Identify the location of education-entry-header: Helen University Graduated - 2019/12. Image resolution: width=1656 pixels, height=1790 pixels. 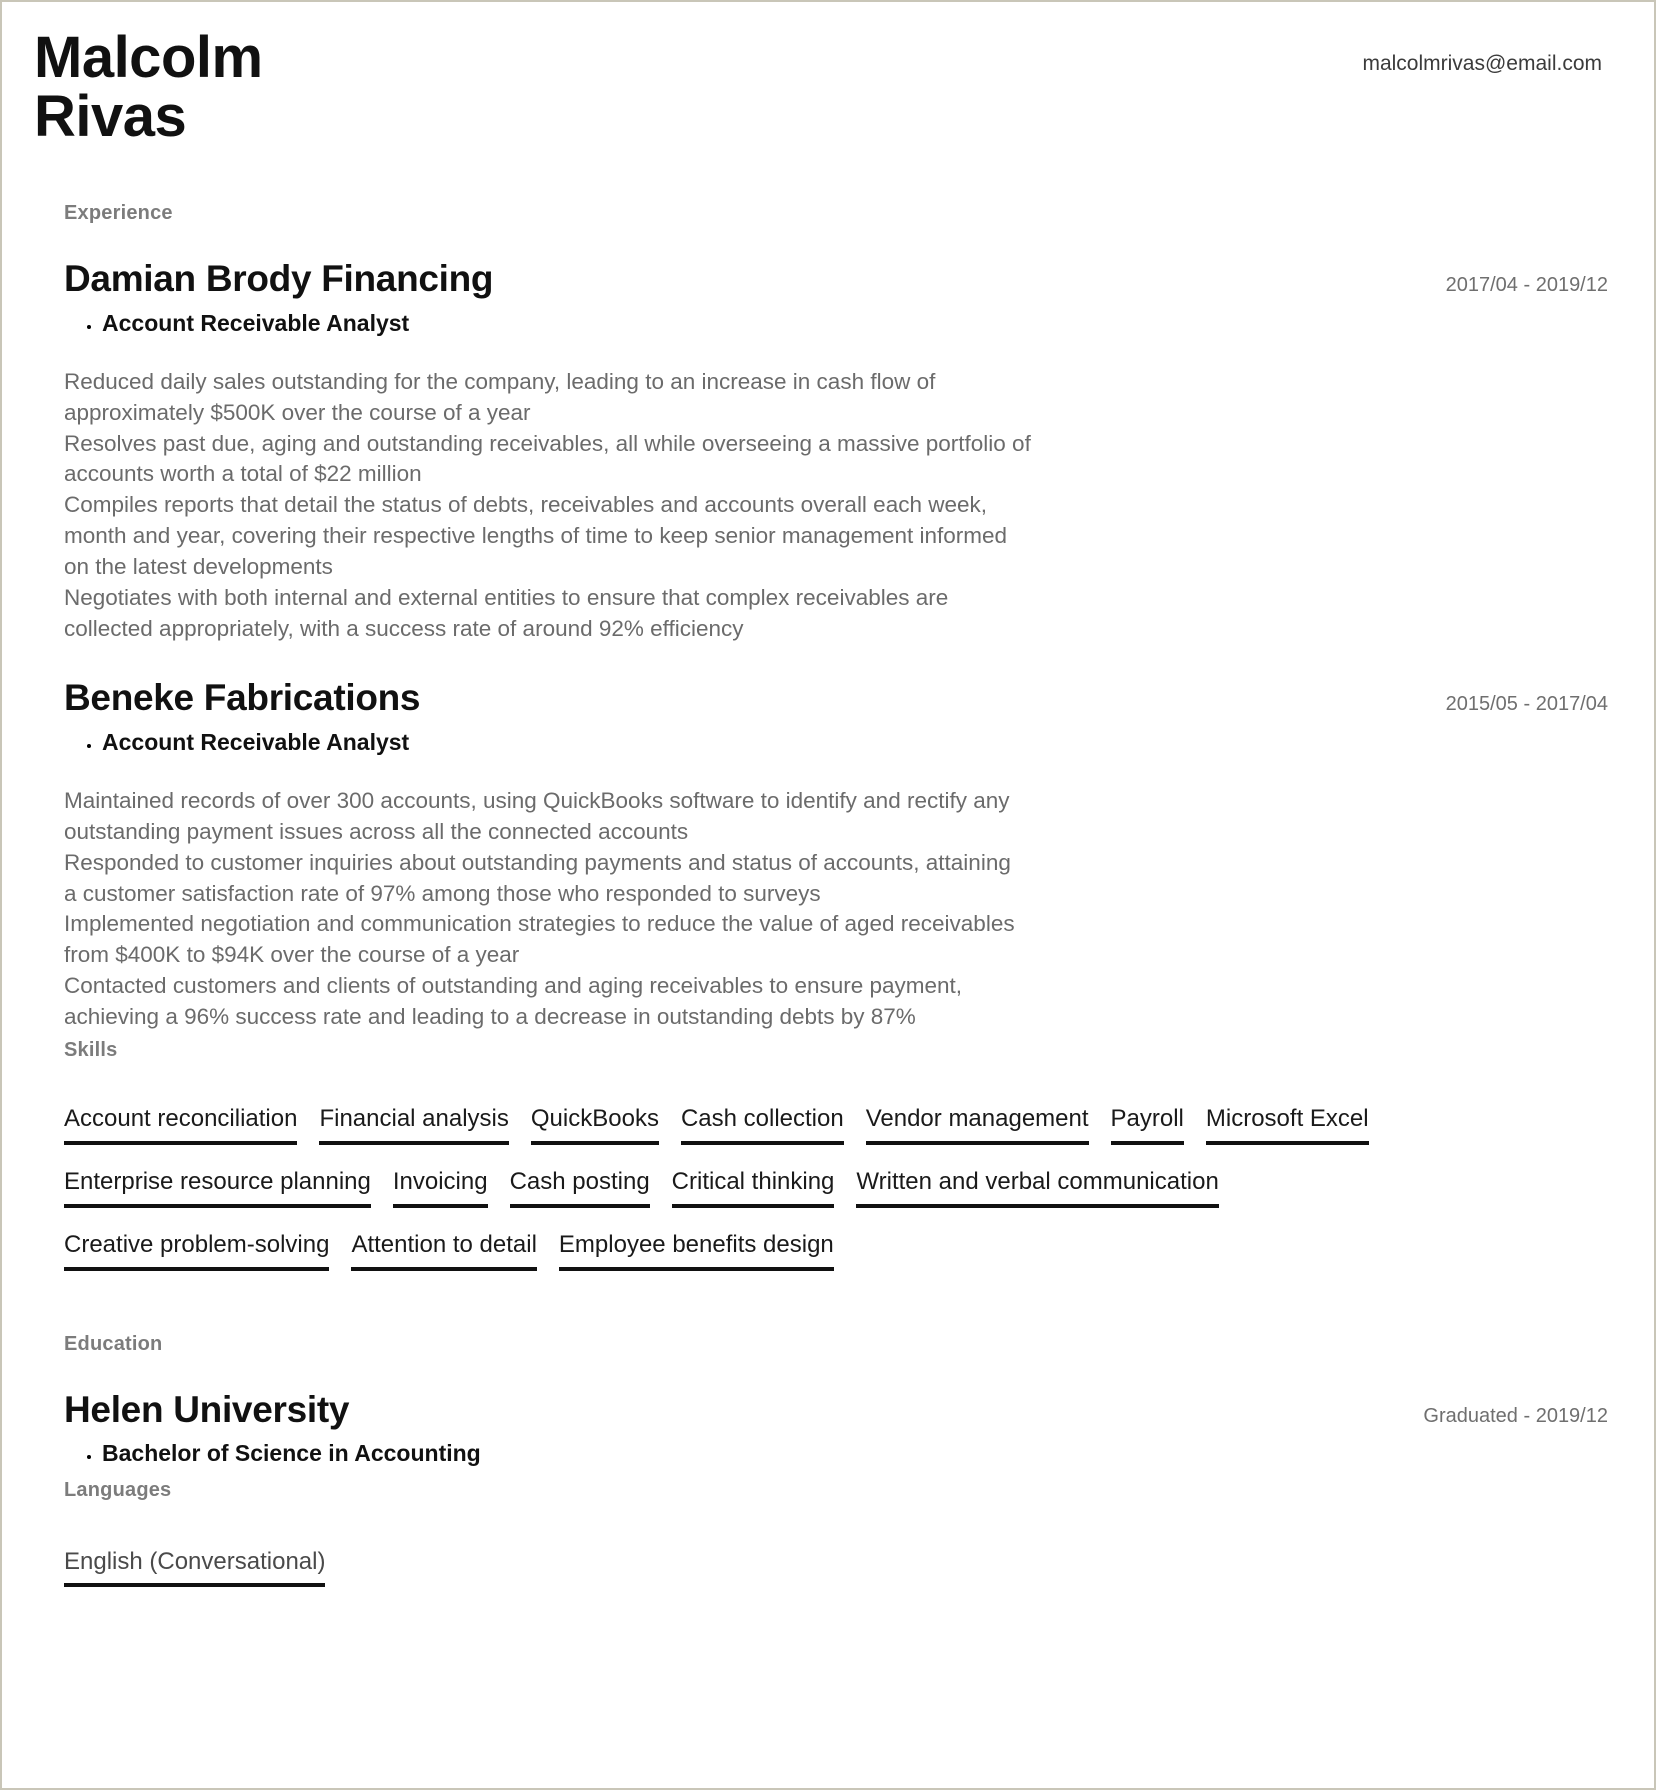
(844, 1409).